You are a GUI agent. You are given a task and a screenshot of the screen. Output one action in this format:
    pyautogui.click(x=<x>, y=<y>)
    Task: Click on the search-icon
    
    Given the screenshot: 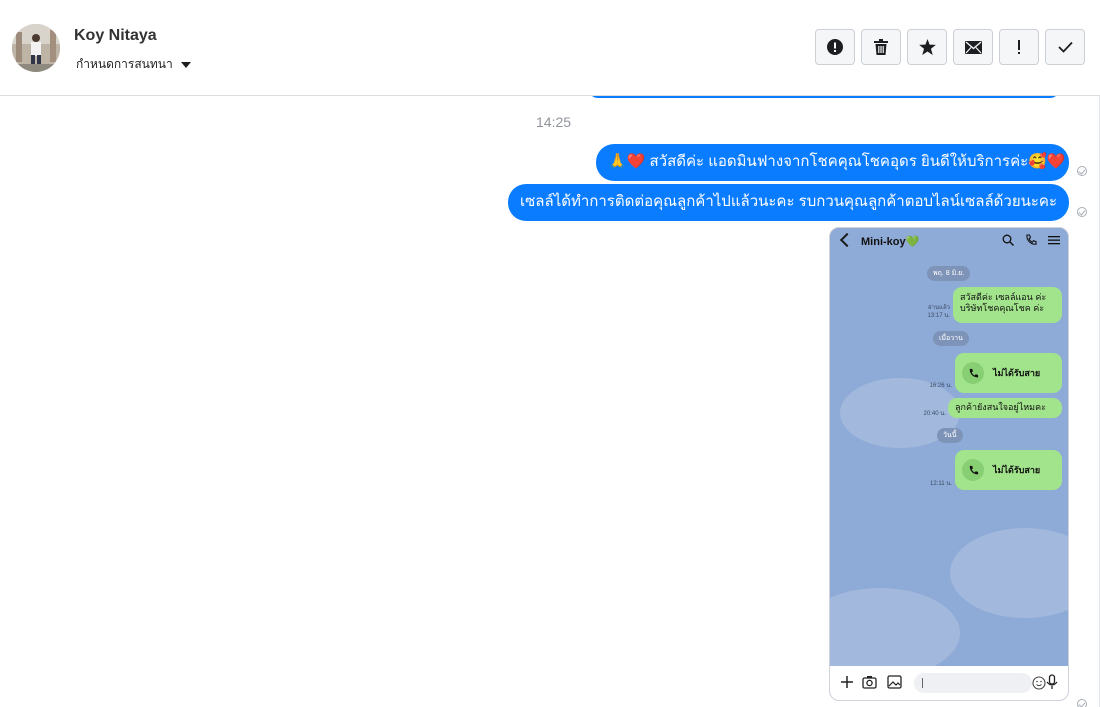 What is the action you would take?
    pyautogui.click(x=1008, y=242)
    